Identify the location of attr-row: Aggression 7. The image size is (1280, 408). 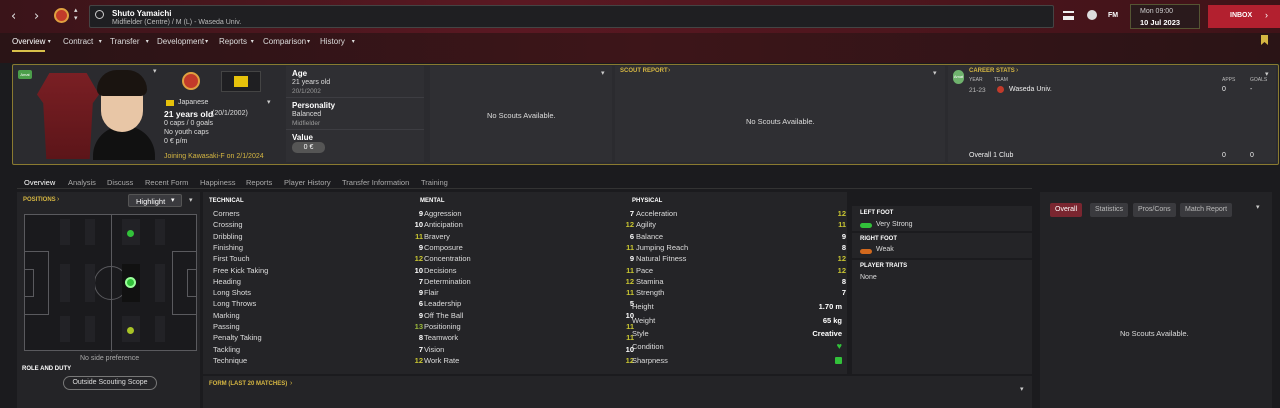
(529, 214).